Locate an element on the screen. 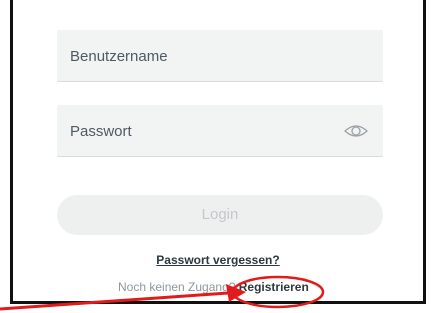 Image resolution: width=435 pixels, height=313 pixels. username-placeholder: Benutzername is located at coordinates (119, 56).